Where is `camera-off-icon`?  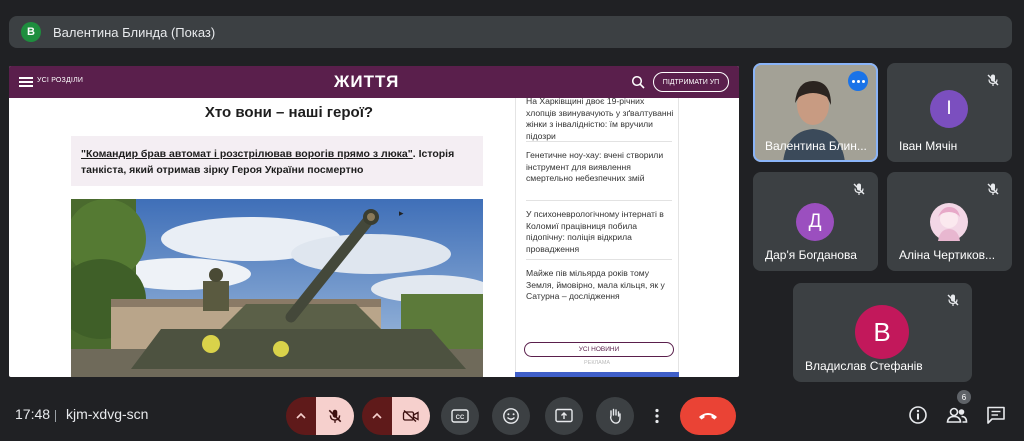
camera-off-icon is located at coordinates (410, 416).